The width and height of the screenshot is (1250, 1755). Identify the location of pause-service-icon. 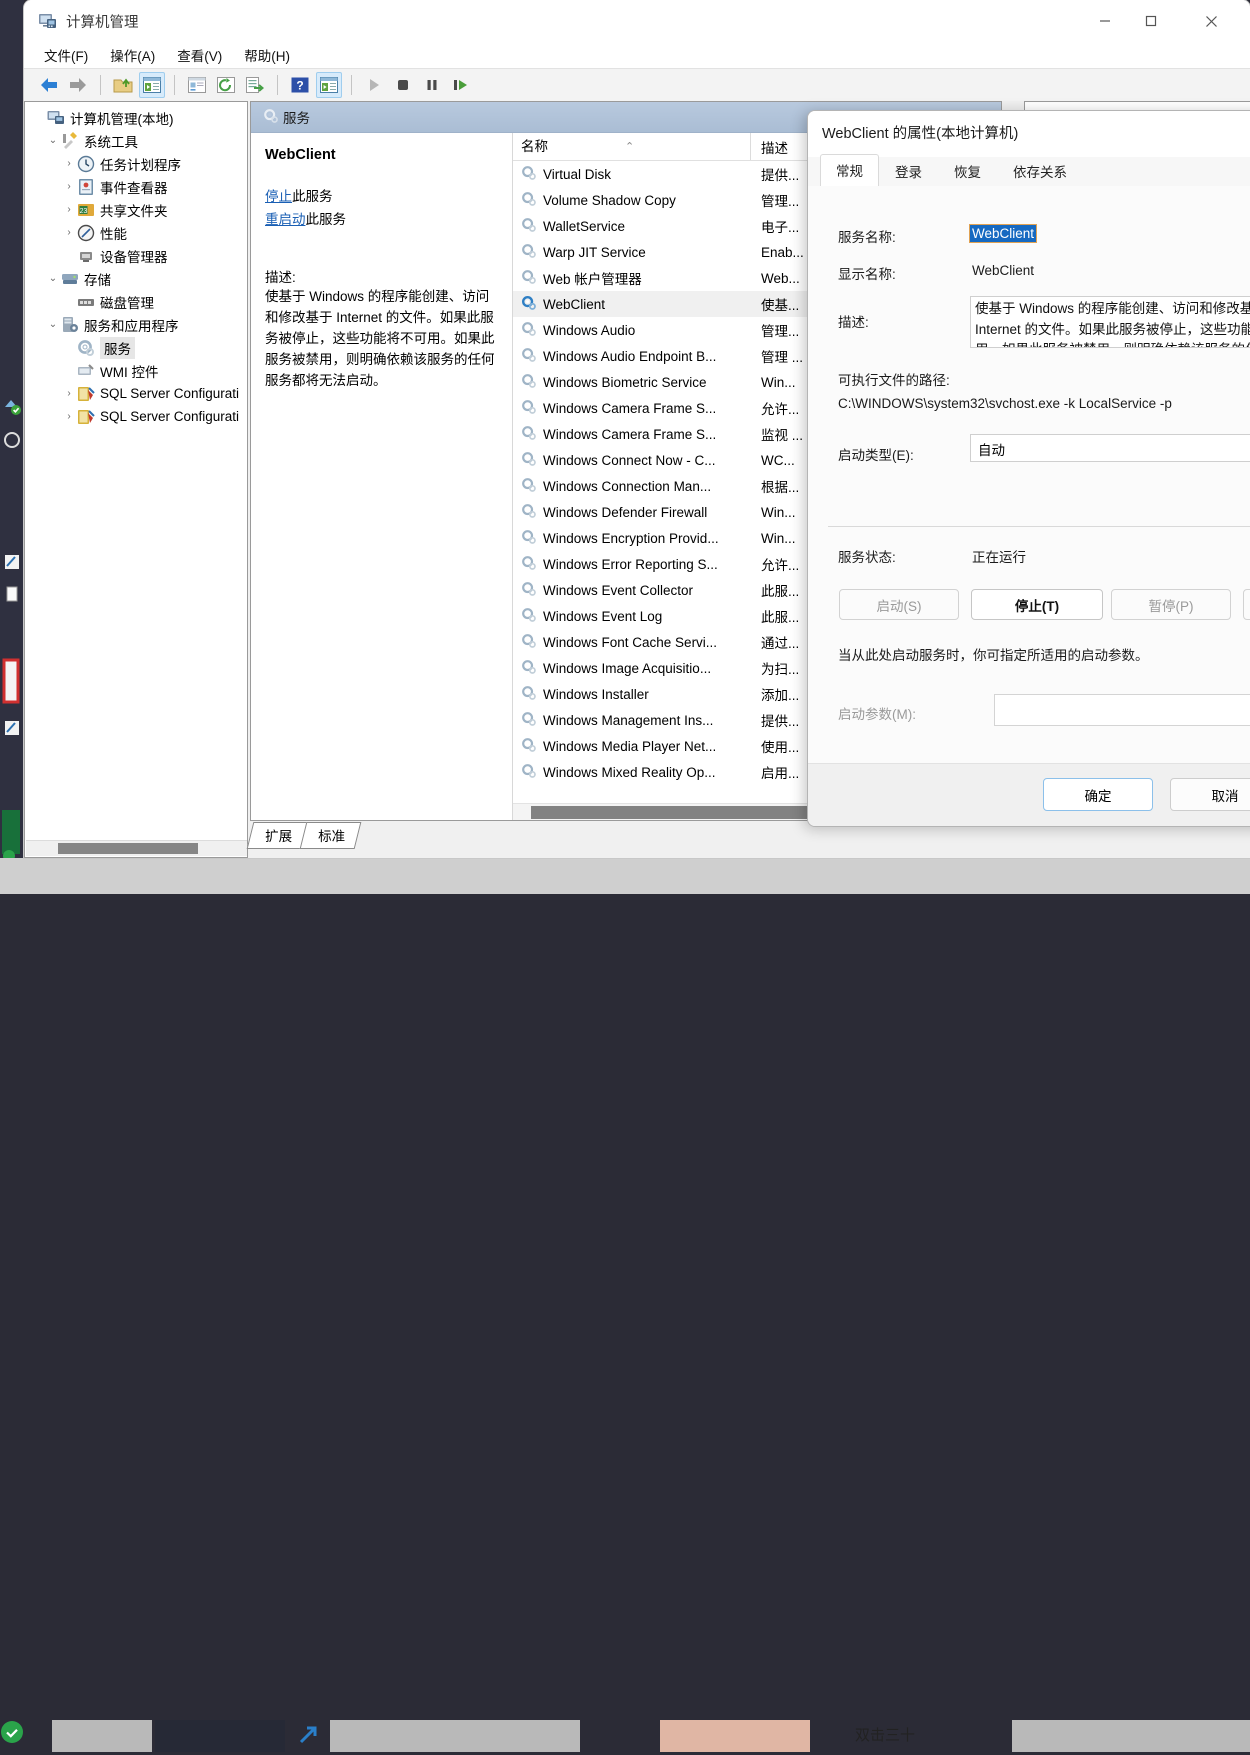
(432, 85).